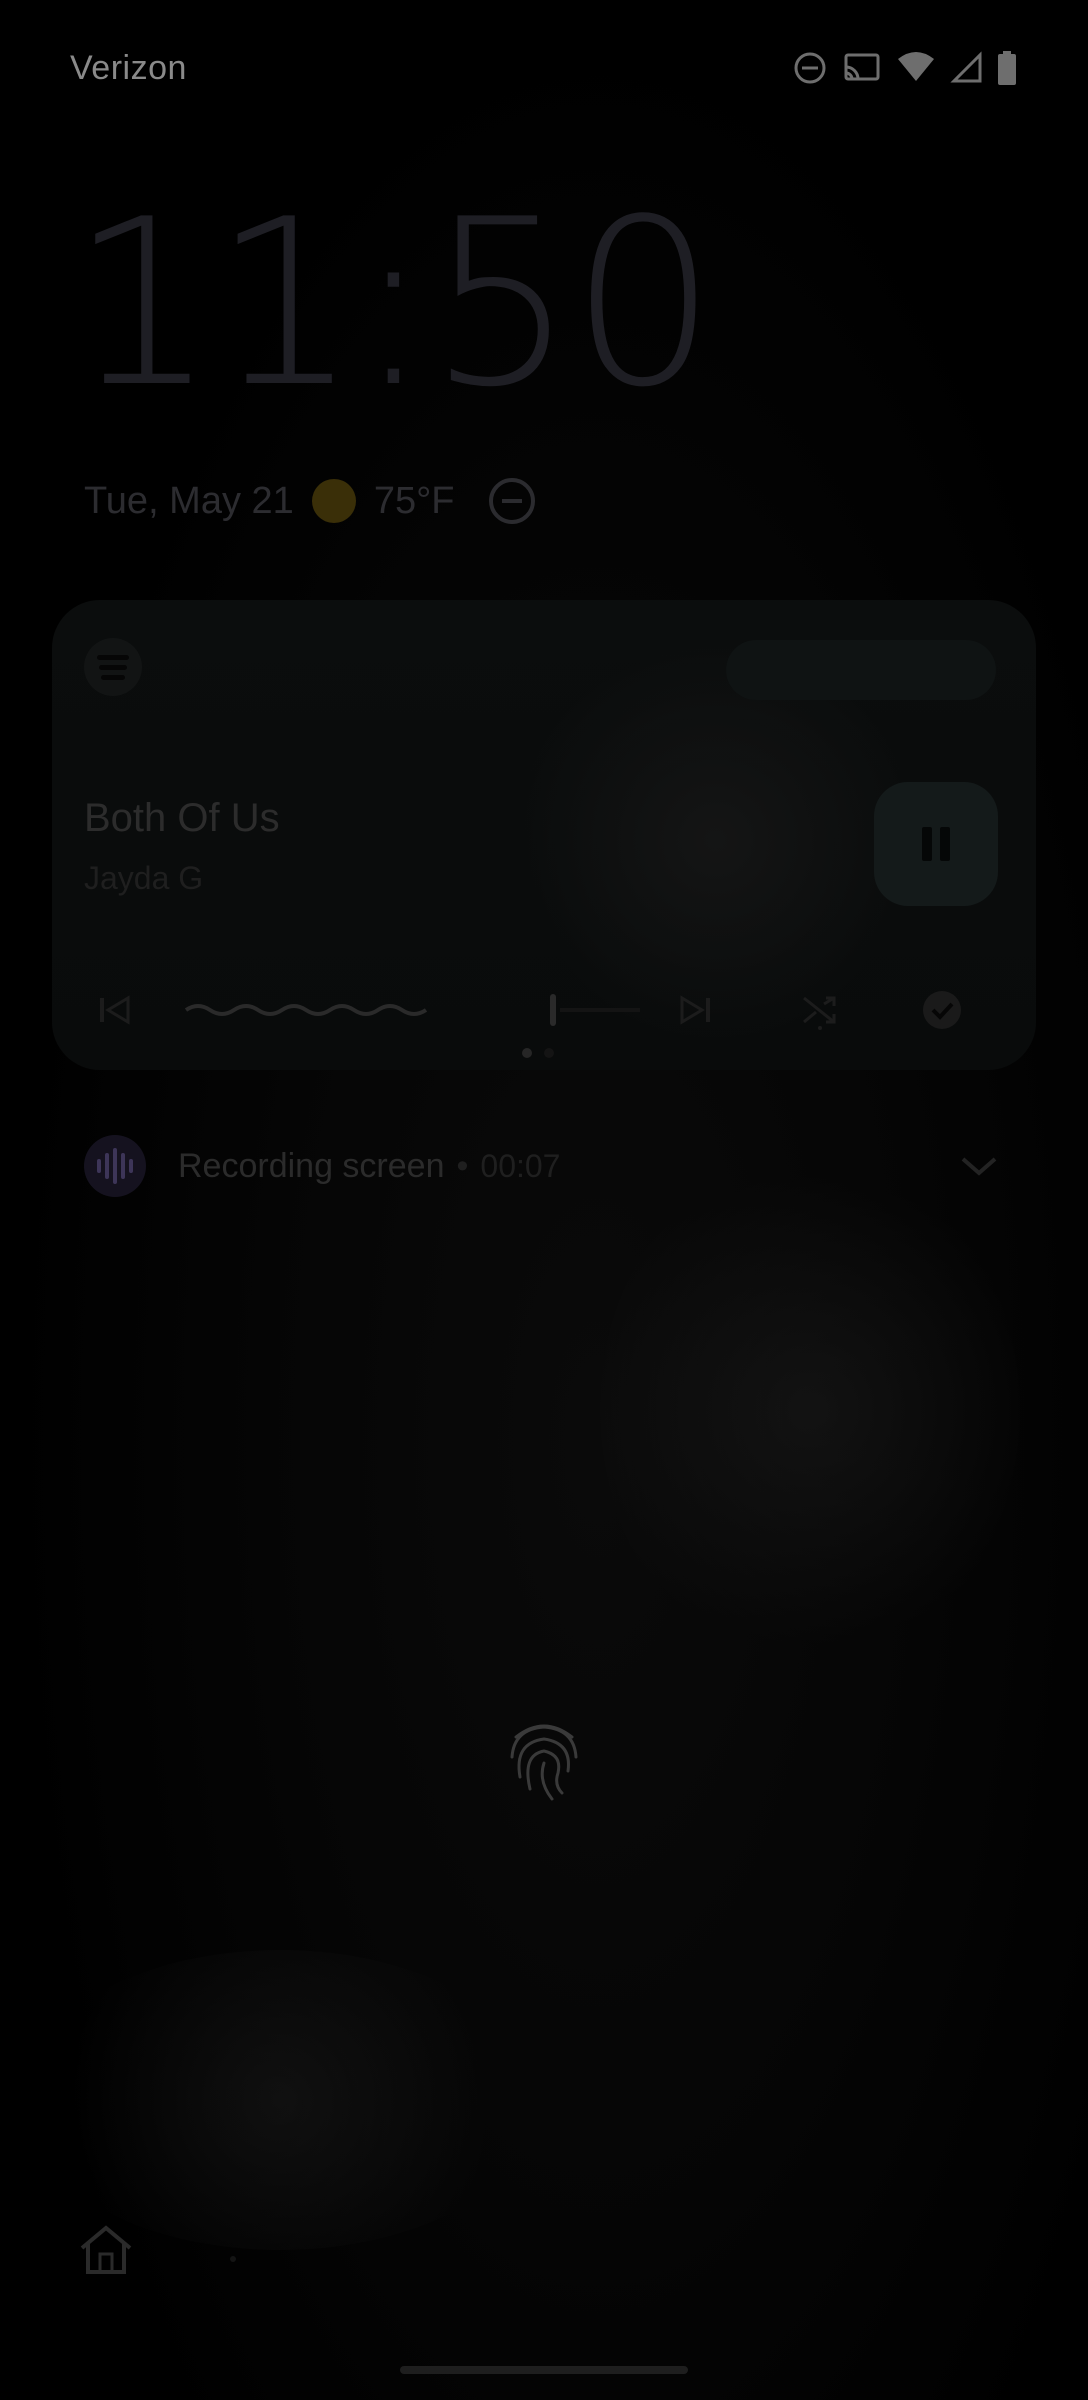 Image resolution: width=1088 pixels, height=2400 pixels. I want to click on date-weather-row: Tue, May 21 75°F, so click(309, 501).